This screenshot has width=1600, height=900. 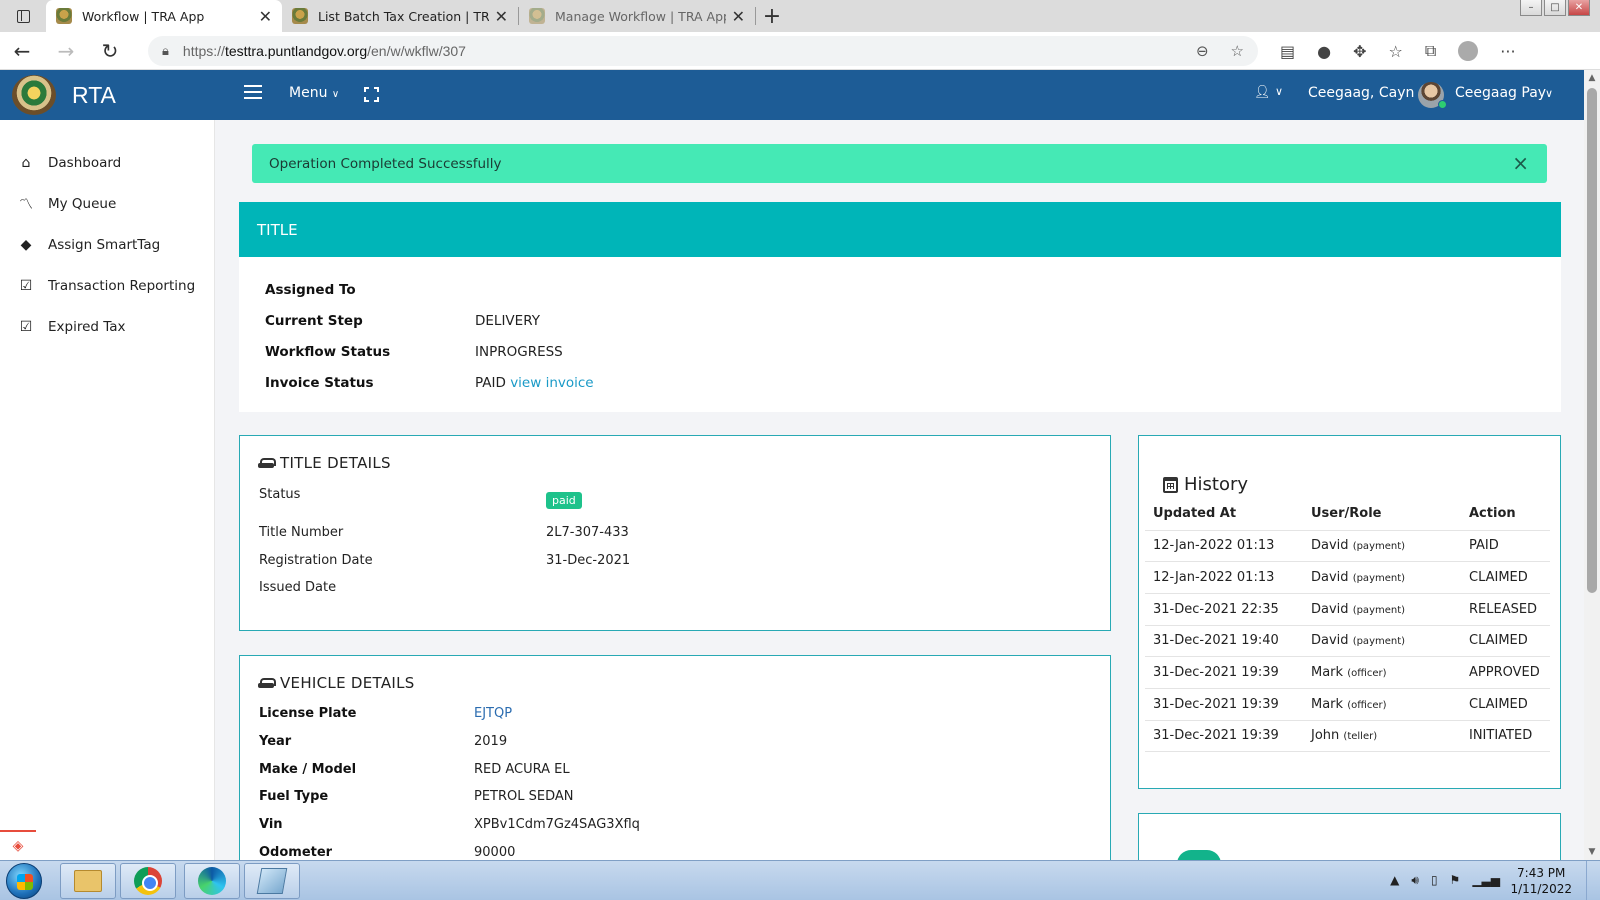 What do you see at coordinates (1592, 78) in the screenshot?
I see `scroll-up-icon: ▲` at bounding box center [1592, 78].